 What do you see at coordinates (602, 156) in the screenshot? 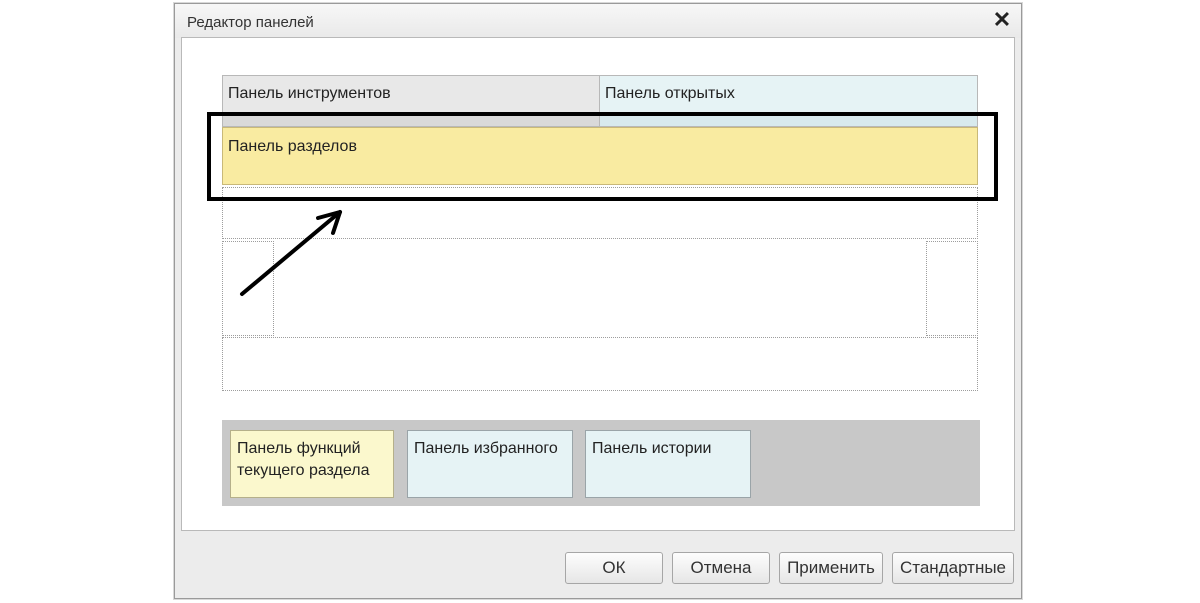
I see `highlight-rectangle` at bounding box center [602, 156].